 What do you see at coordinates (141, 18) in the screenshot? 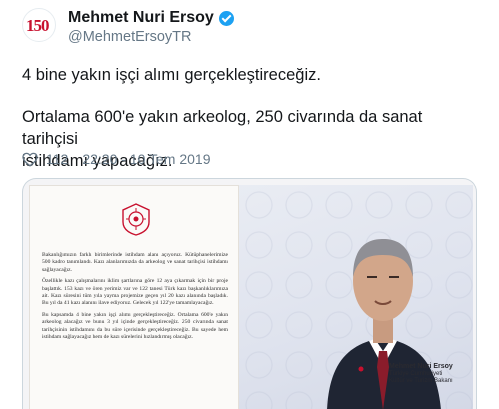
I see `display-name: Mehmet Nuri Ersoy` at bounding box center [141, 18].